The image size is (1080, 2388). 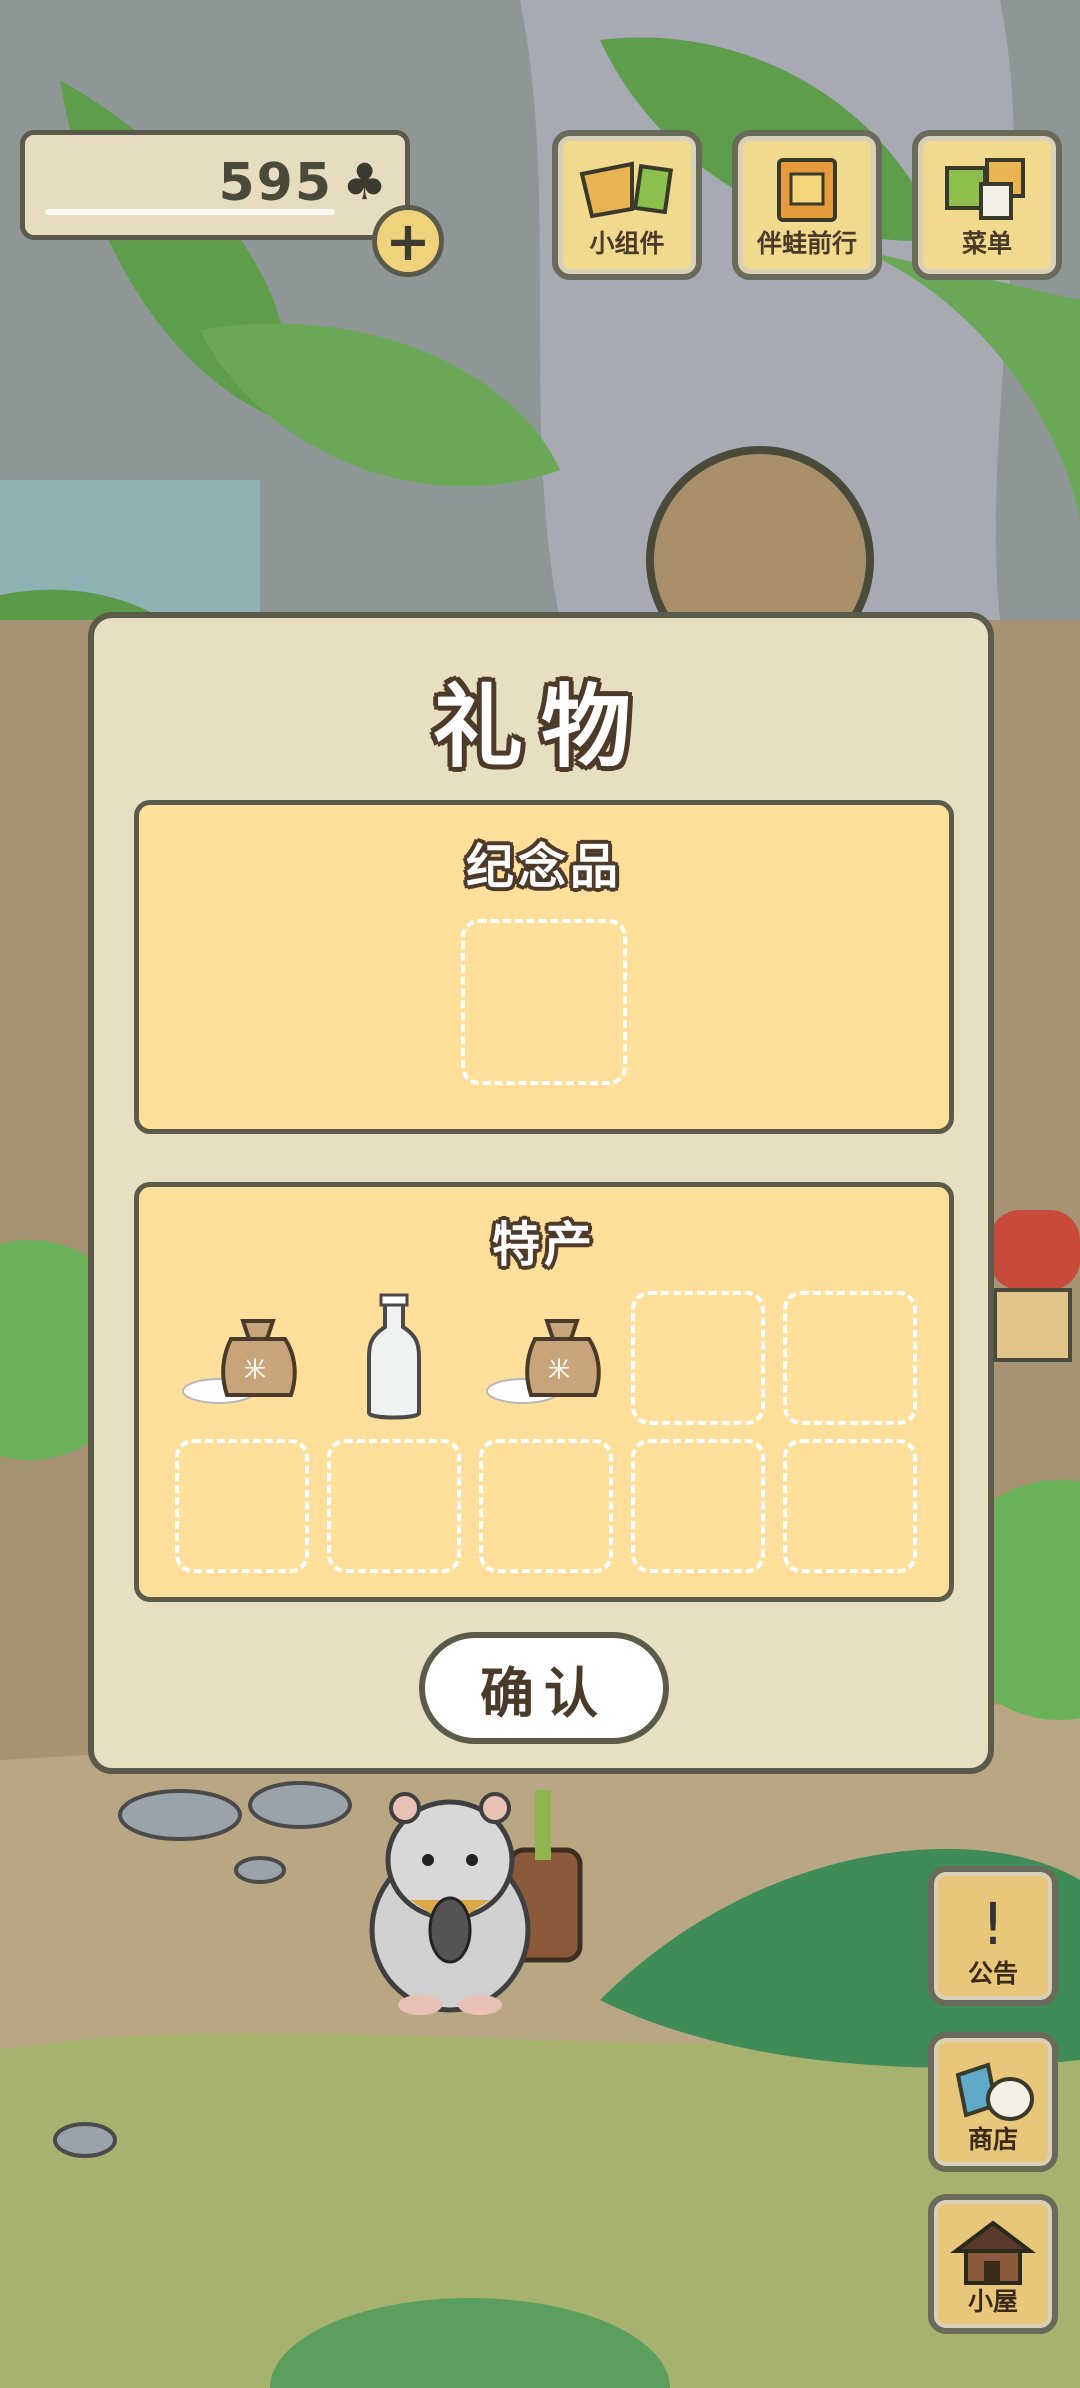 What do you see at coordinates (627, 243) in the screenshot?
I see `widget-label: 小组件` at bounding box center [627, 243].